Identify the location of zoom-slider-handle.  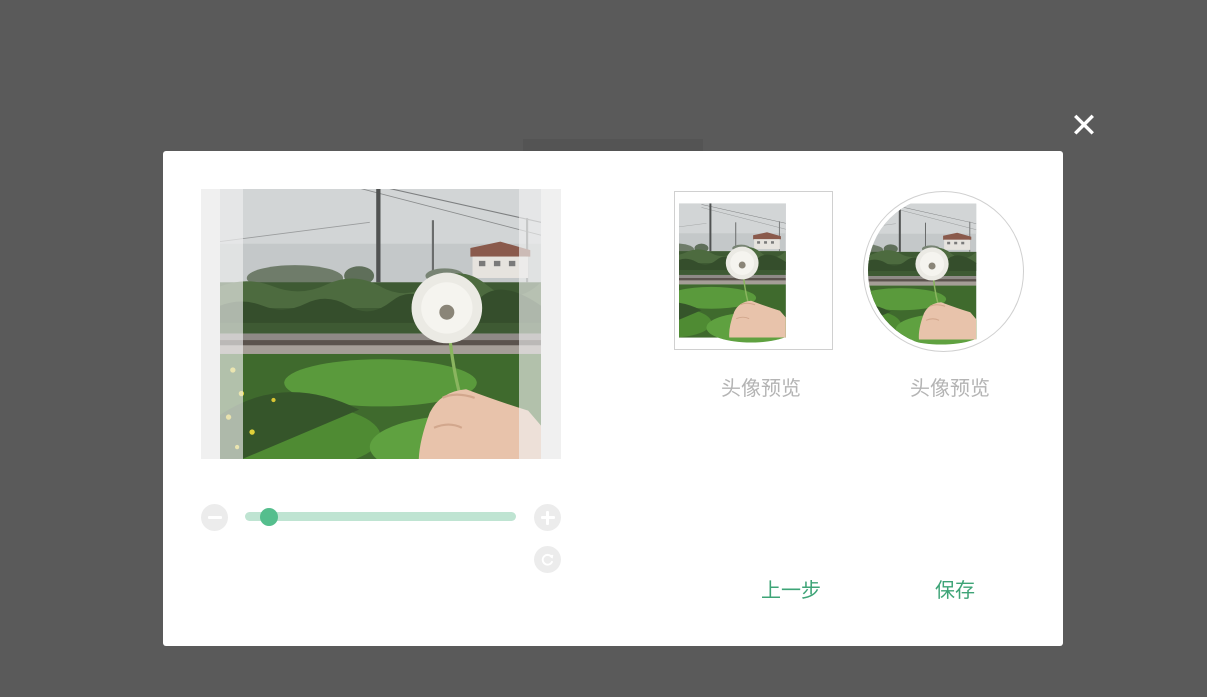
(269, 516).